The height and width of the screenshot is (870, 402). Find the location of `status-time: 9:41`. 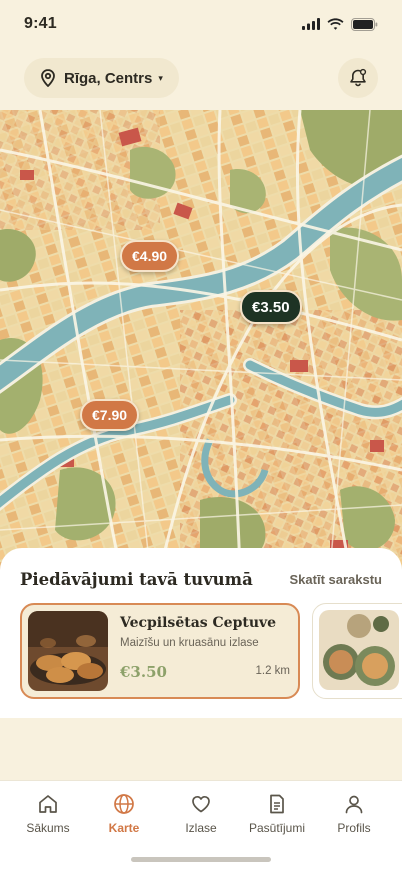

status-time: 9:41 is located at coordinates (40, 23).